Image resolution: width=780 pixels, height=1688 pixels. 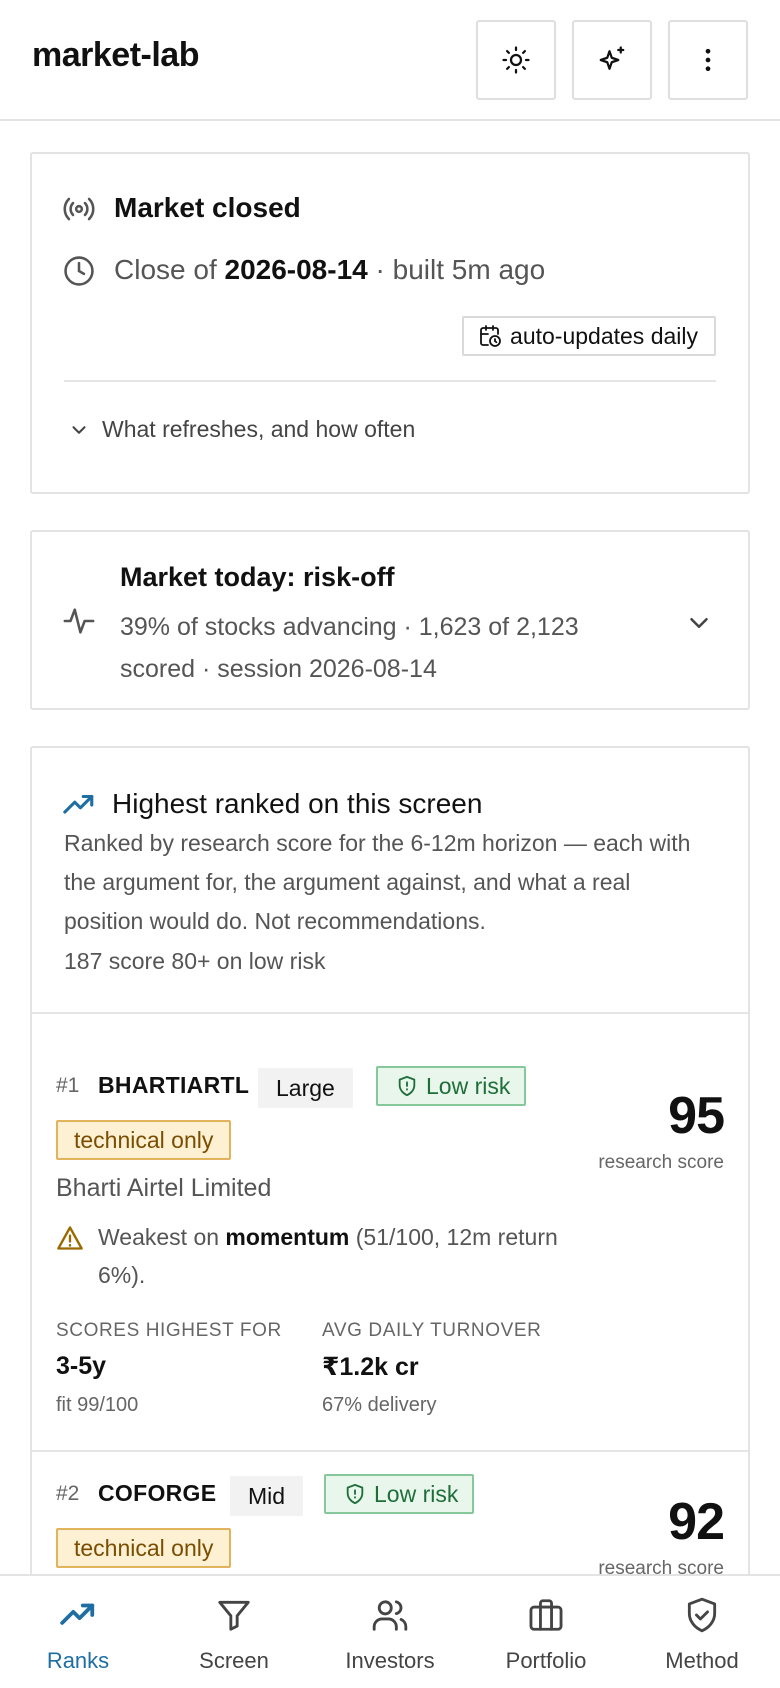 I want to click on research-score-label: research score, so click(x=661, y=1162).